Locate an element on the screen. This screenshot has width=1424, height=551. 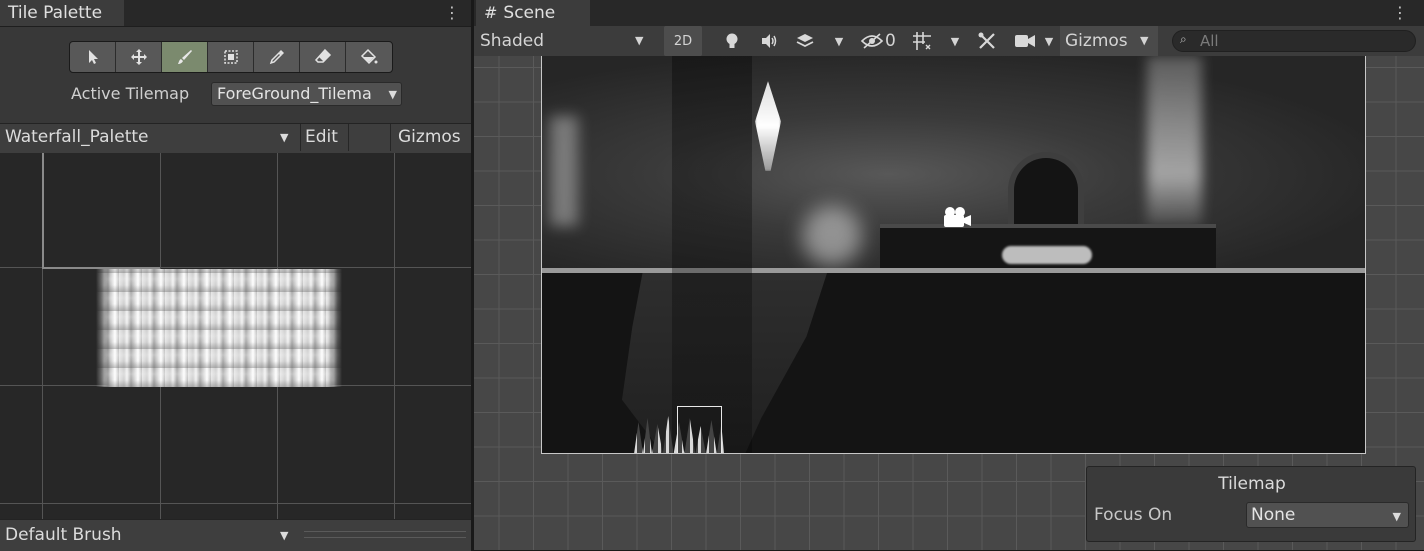
grid-icon is located at coordinates (922, 41).